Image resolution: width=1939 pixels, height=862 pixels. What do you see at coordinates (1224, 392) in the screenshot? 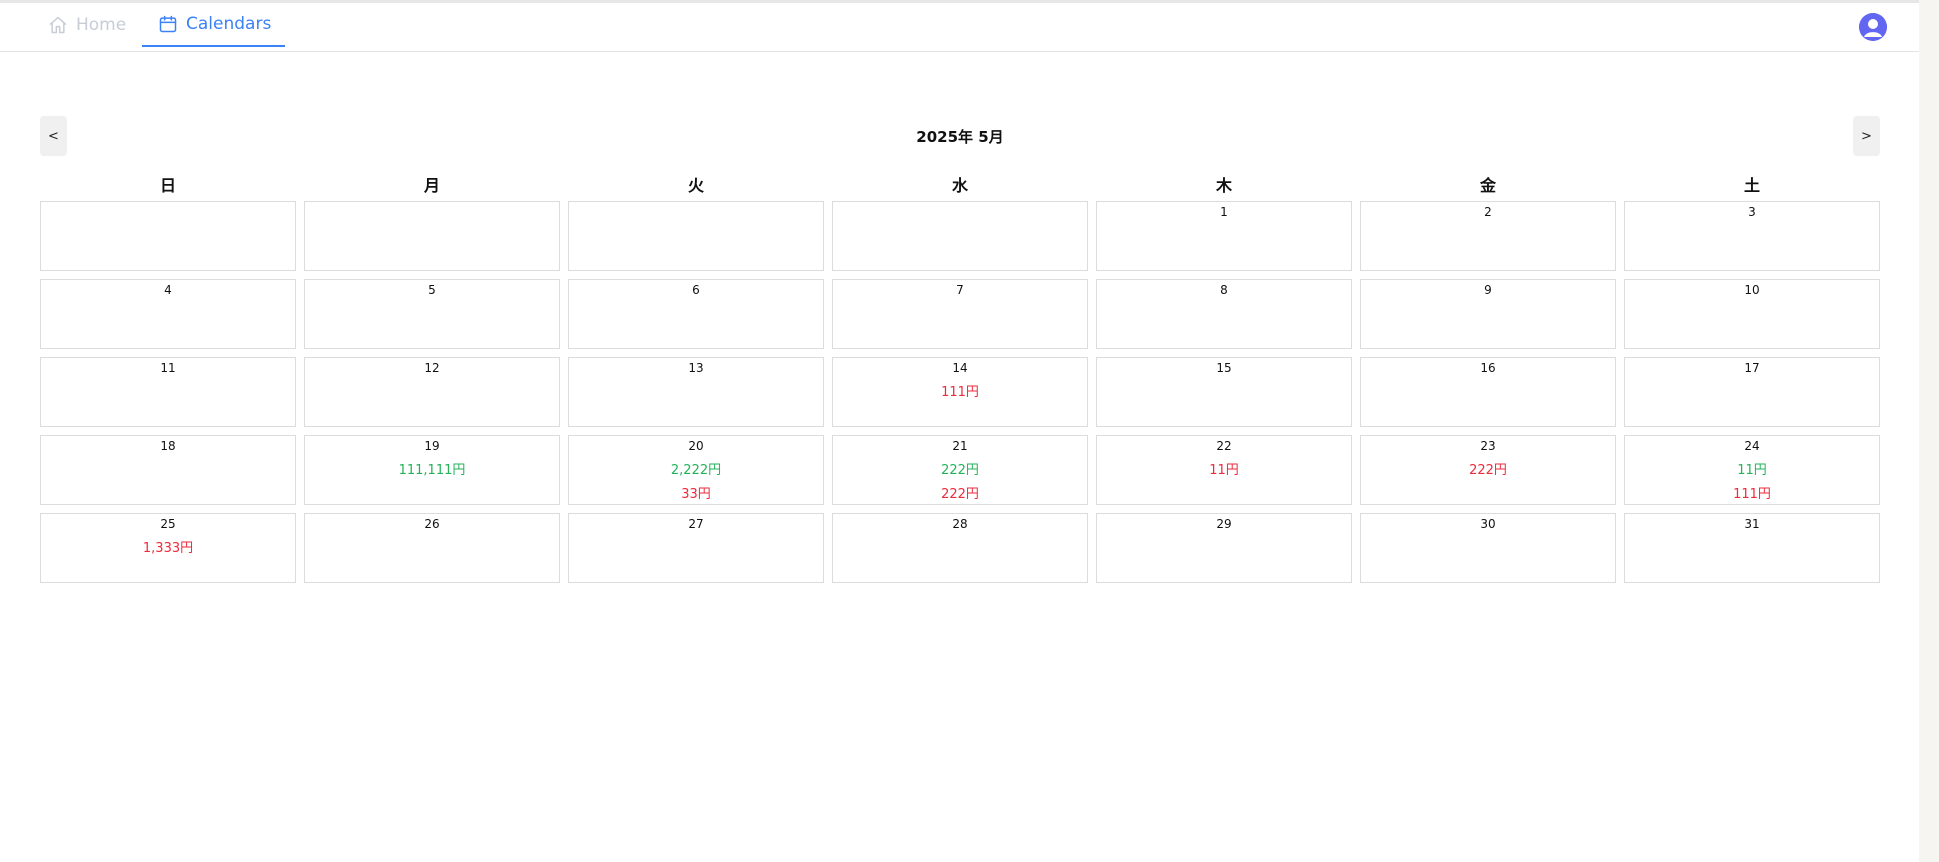
I see `calendar-day-cell: 15` at bounding box center [1224, 392].